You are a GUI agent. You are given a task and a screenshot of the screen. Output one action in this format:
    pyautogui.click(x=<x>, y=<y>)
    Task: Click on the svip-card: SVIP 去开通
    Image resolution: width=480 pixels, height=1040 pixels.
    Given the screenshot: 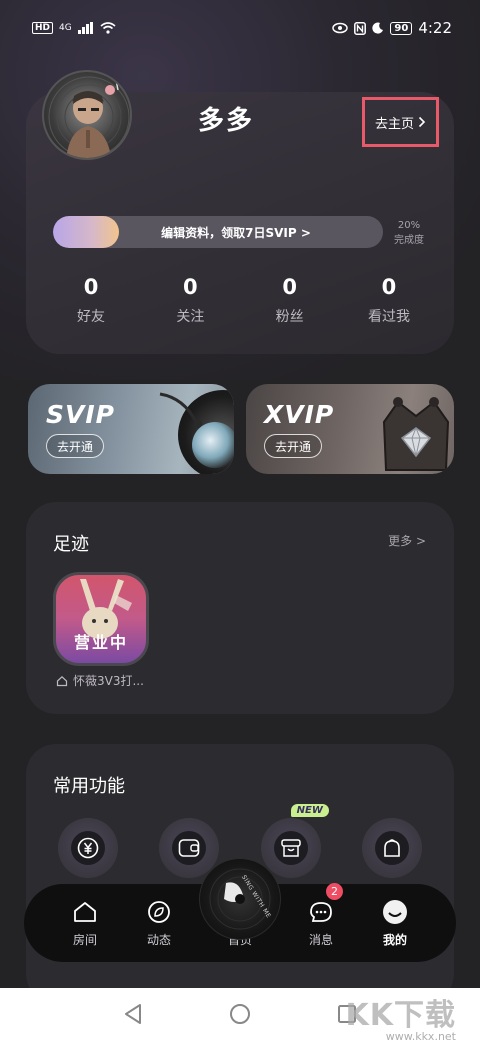 What is the action you would take?
    pyautogui.click(x=131, y=429)
    